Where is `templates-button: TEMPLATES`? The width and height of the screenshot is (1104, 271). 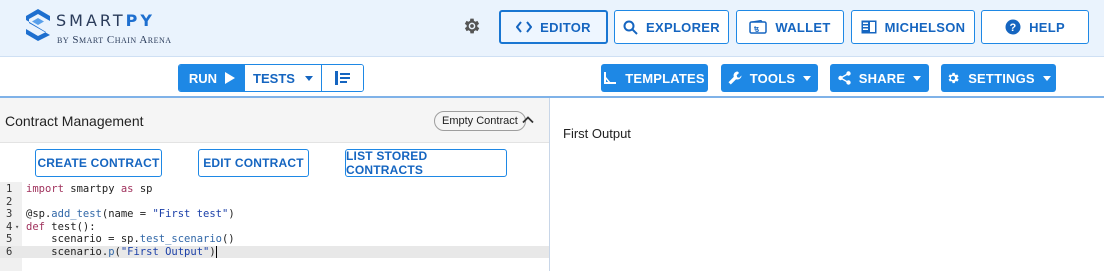
templates-button: TEMPLATES is located at coordinates (654, 78).